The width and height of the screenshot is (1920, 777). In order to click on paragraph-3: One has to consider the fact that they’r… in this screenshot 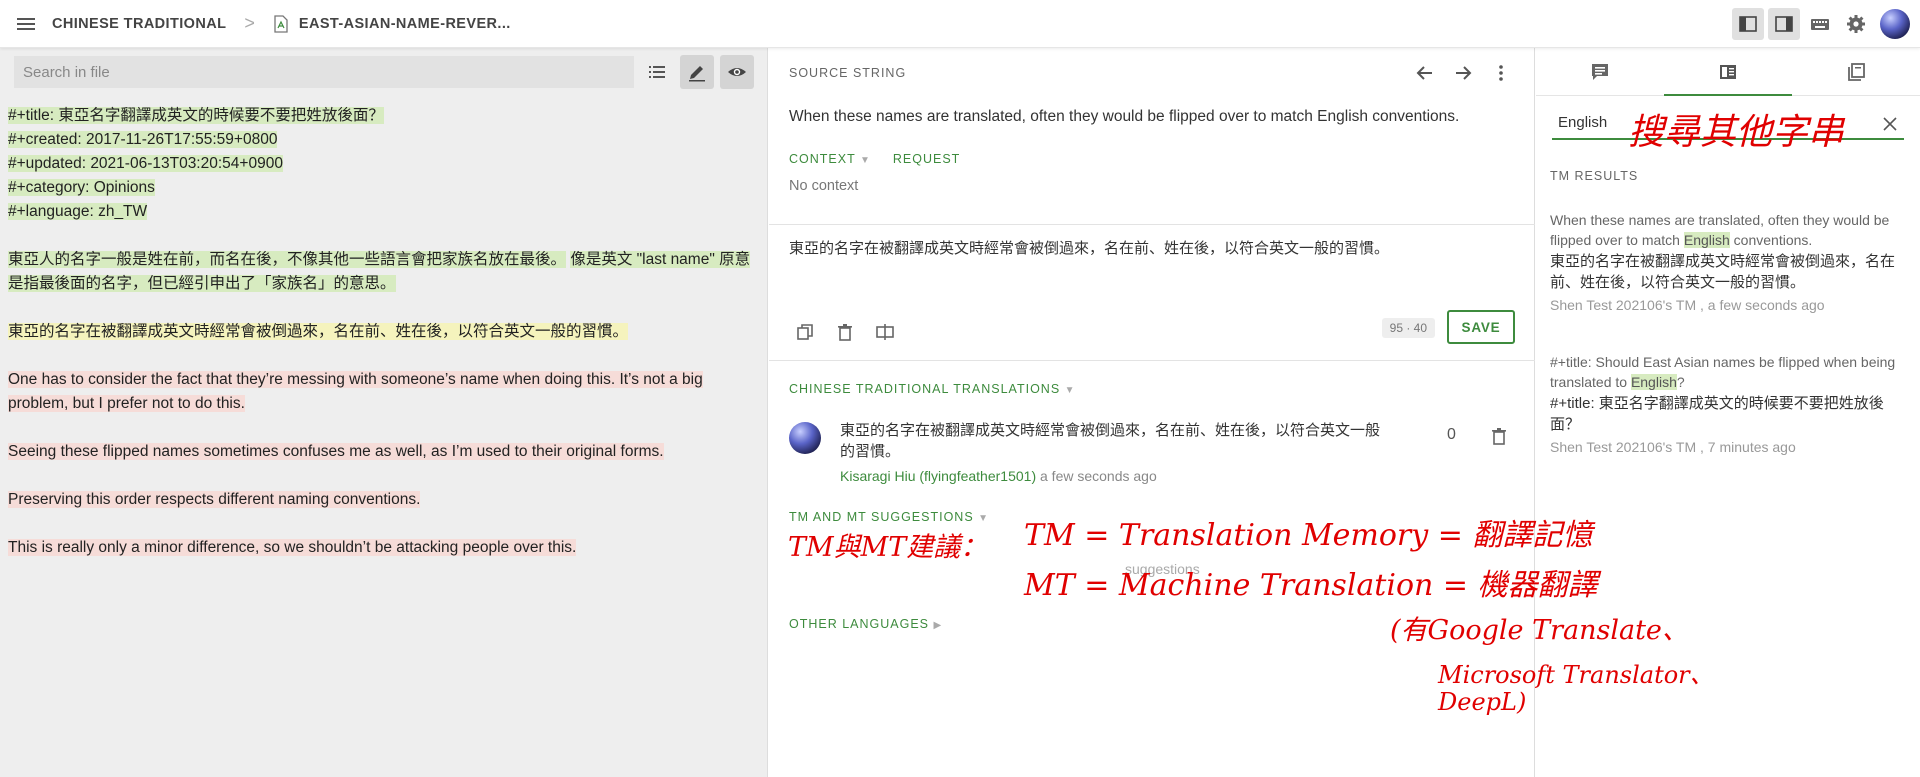, I will do `click(383, 392)`.